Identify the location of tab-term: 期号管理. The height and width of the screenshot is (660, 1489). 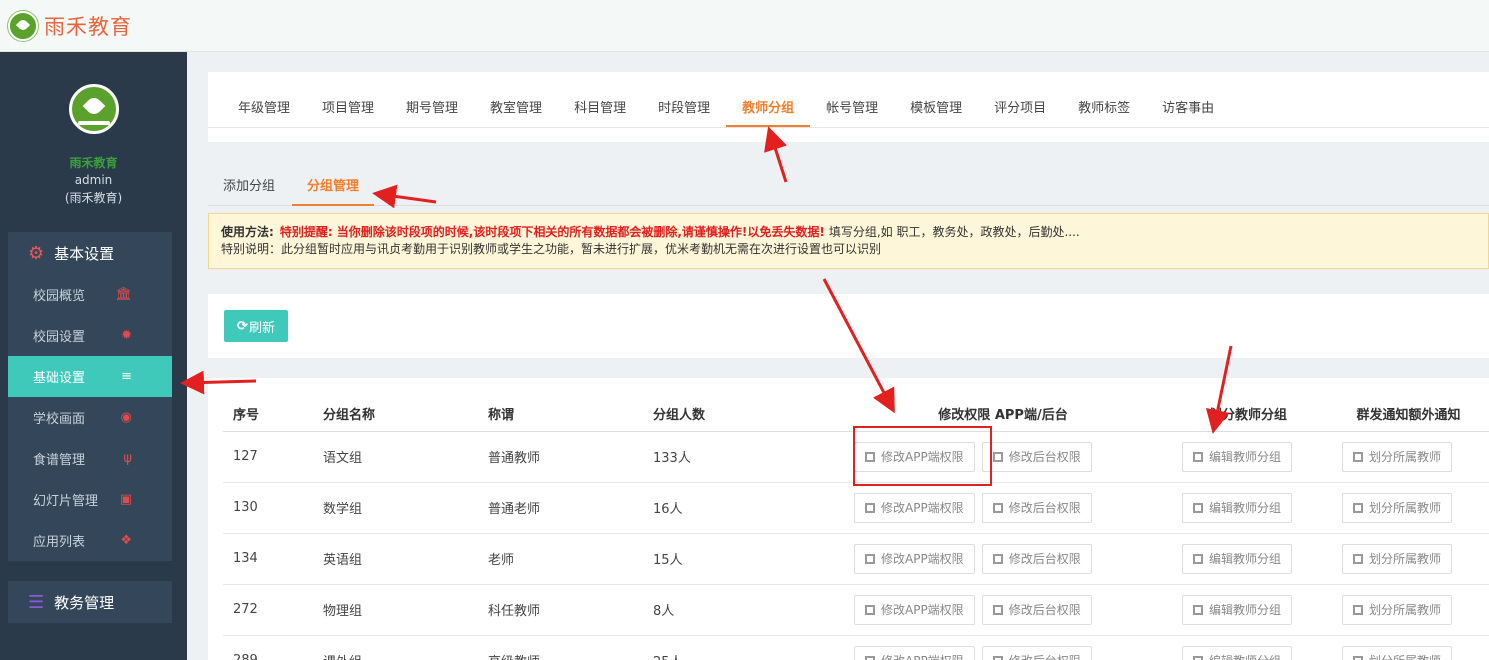
(432, 112).